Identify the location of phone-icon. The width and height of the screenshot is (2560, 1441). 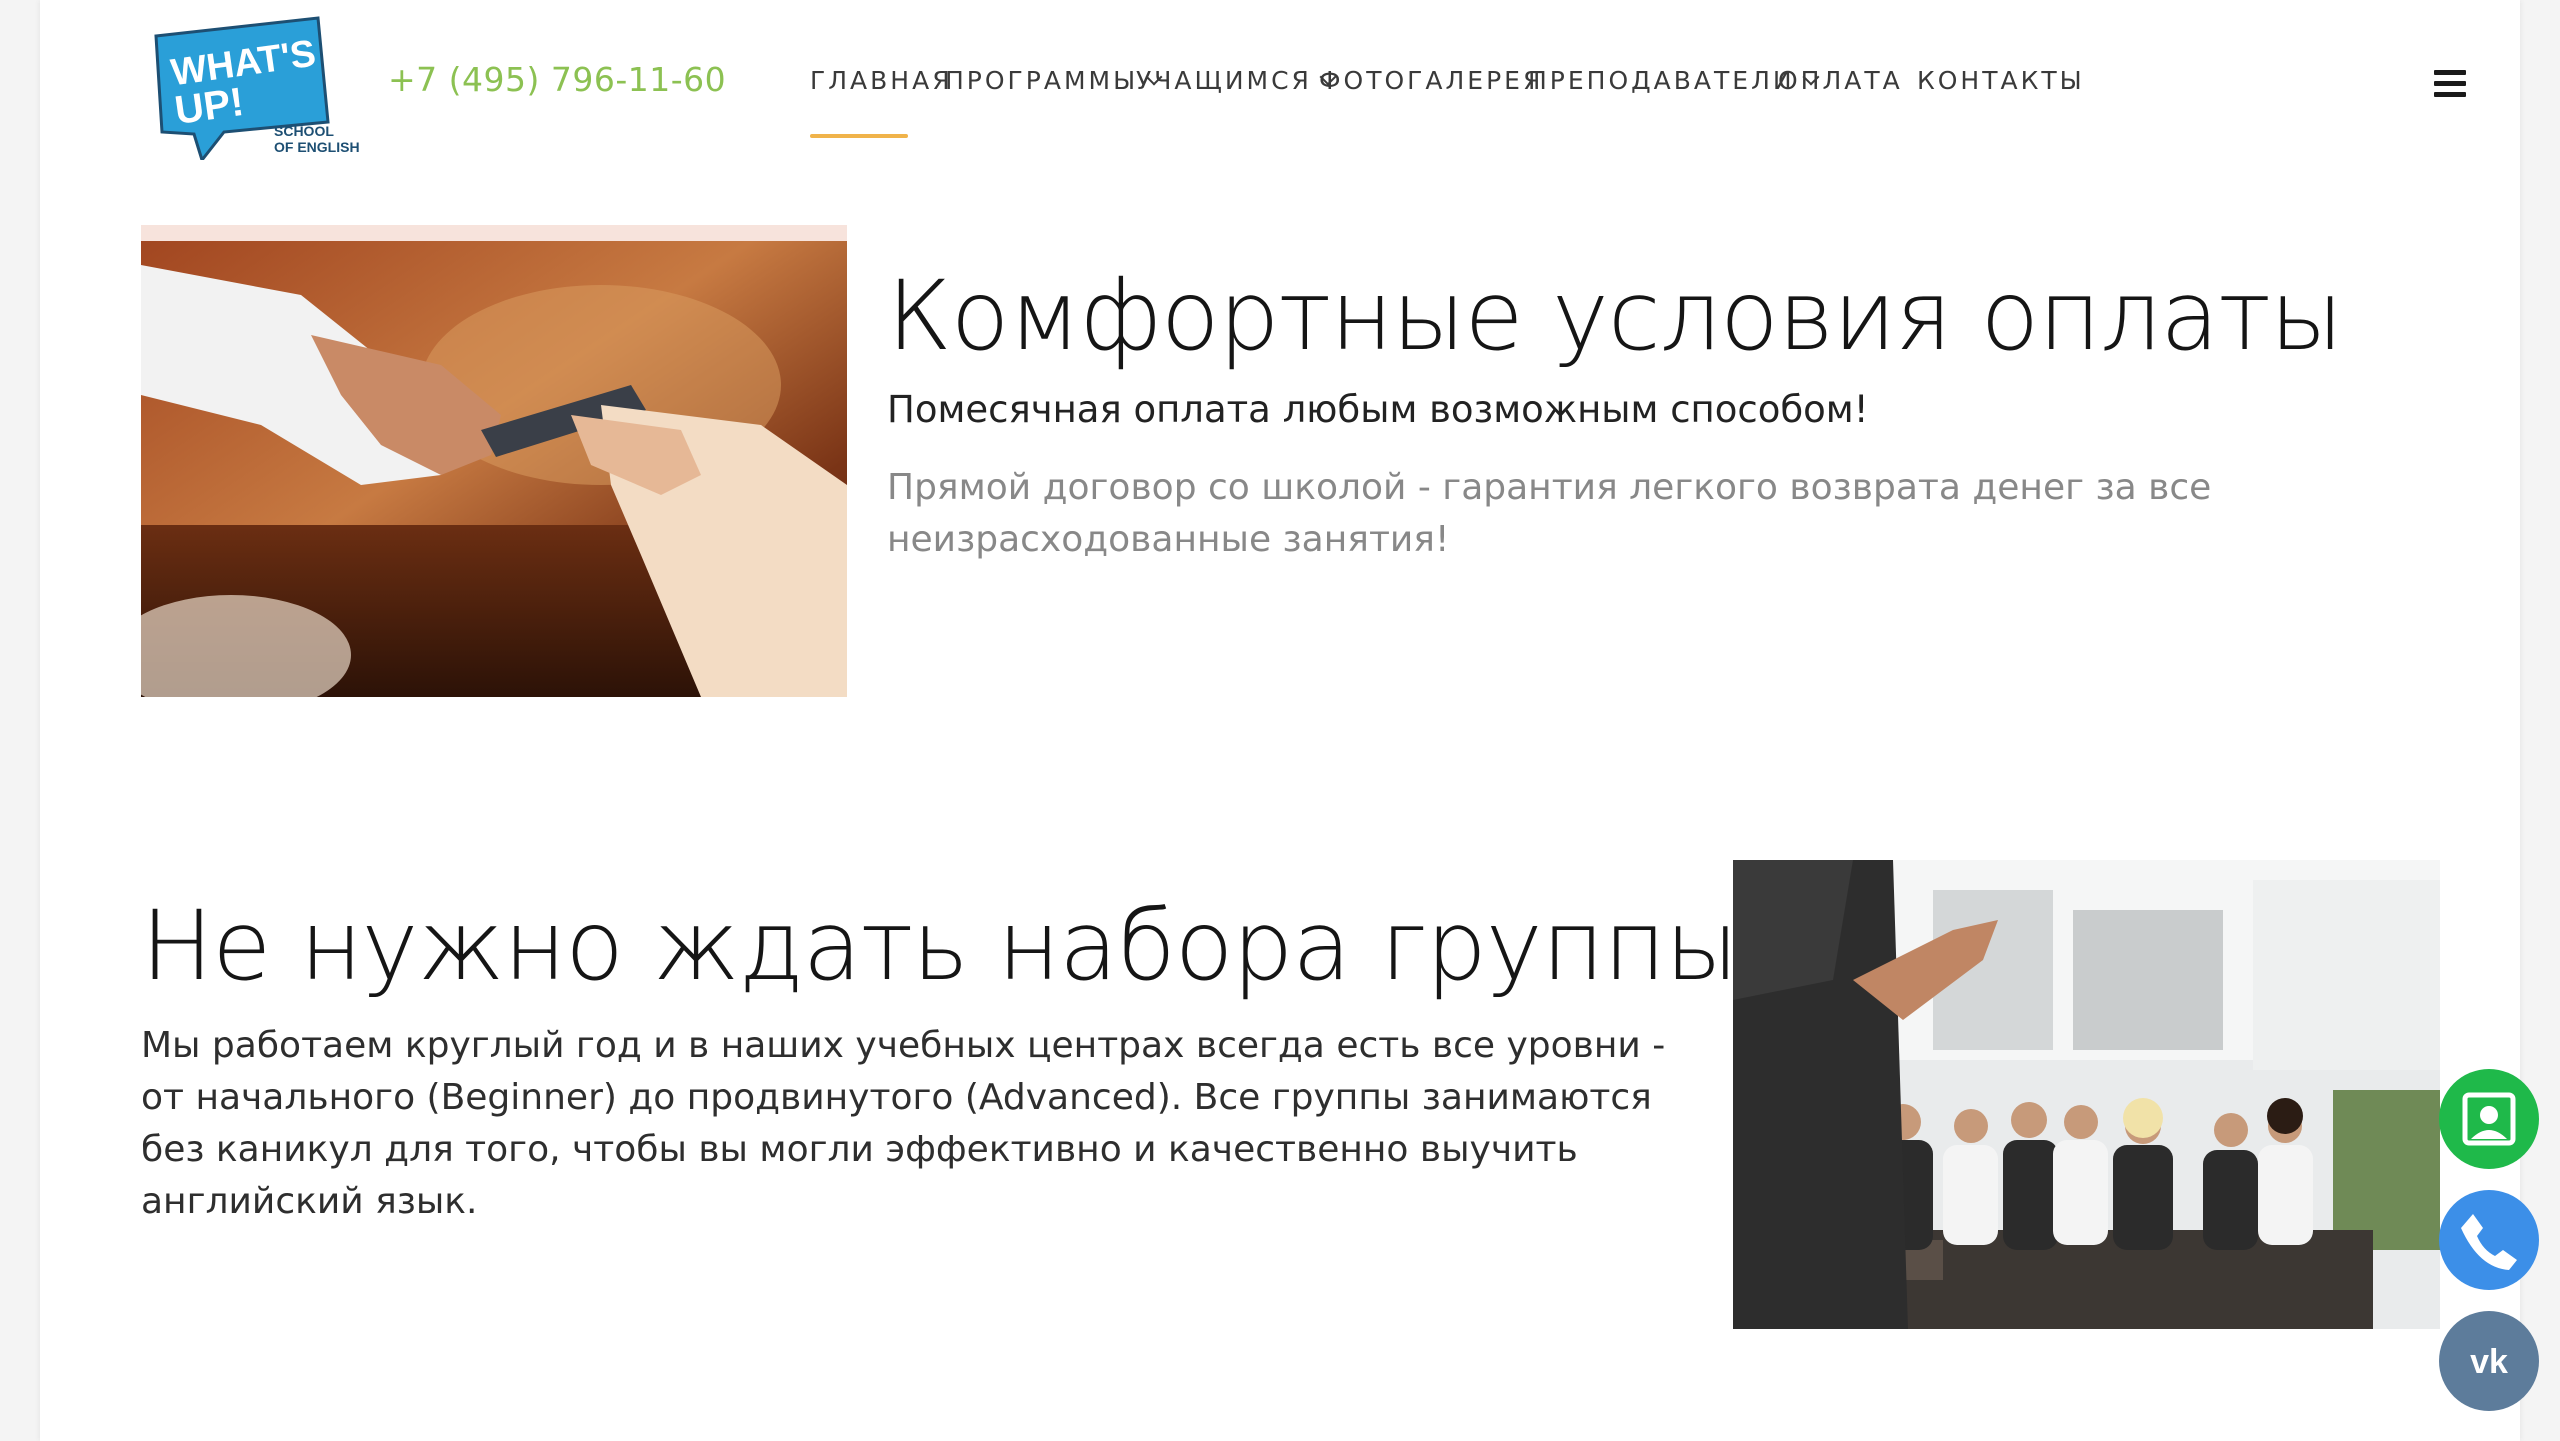
(2489, 1242).